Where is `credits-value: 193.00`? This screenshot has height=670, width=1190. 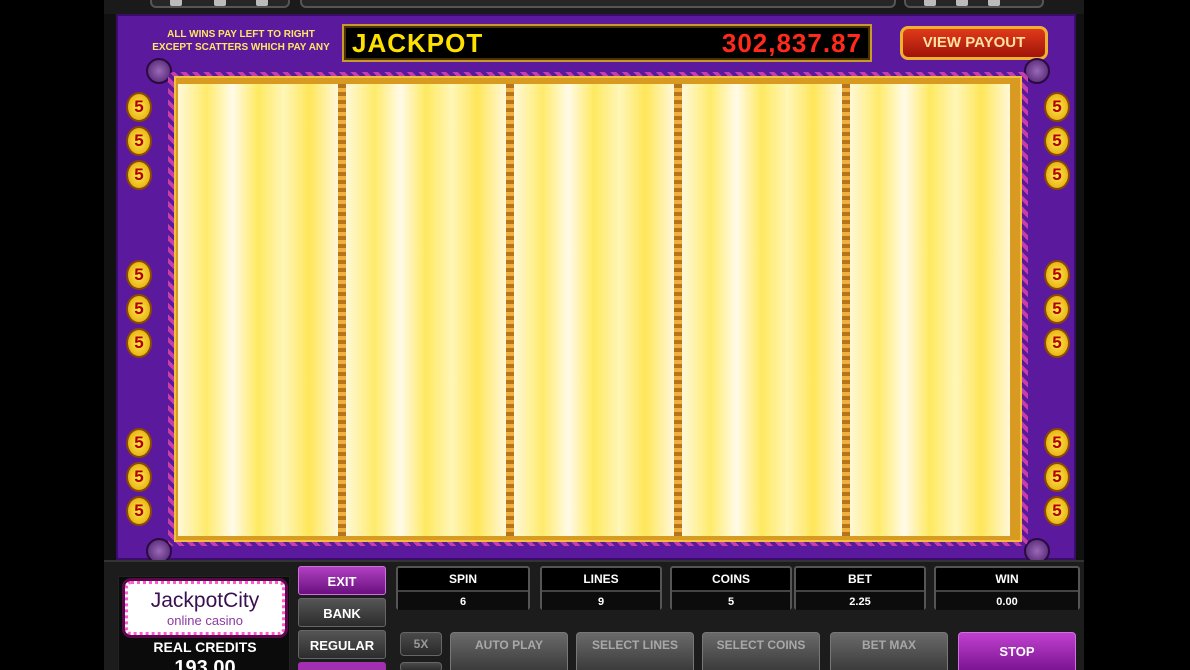 credits-value: 193.00 is located at coordinates (205, 663).